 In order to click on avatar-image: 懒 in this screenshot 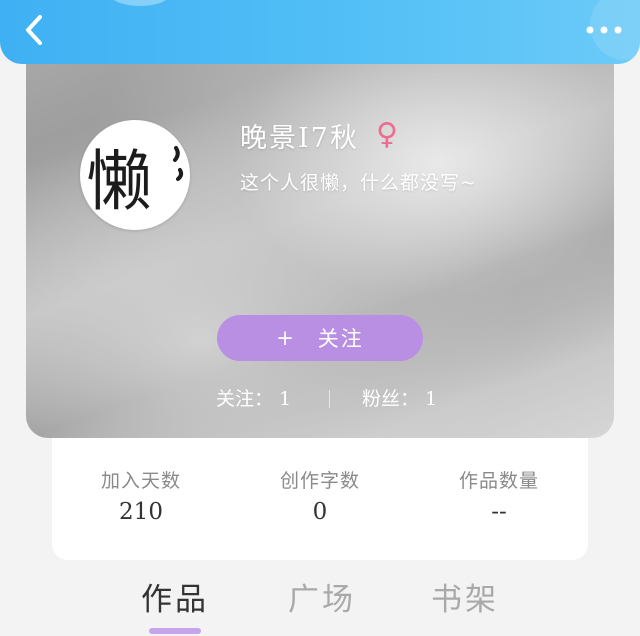, I will do `click(135, 181)`.